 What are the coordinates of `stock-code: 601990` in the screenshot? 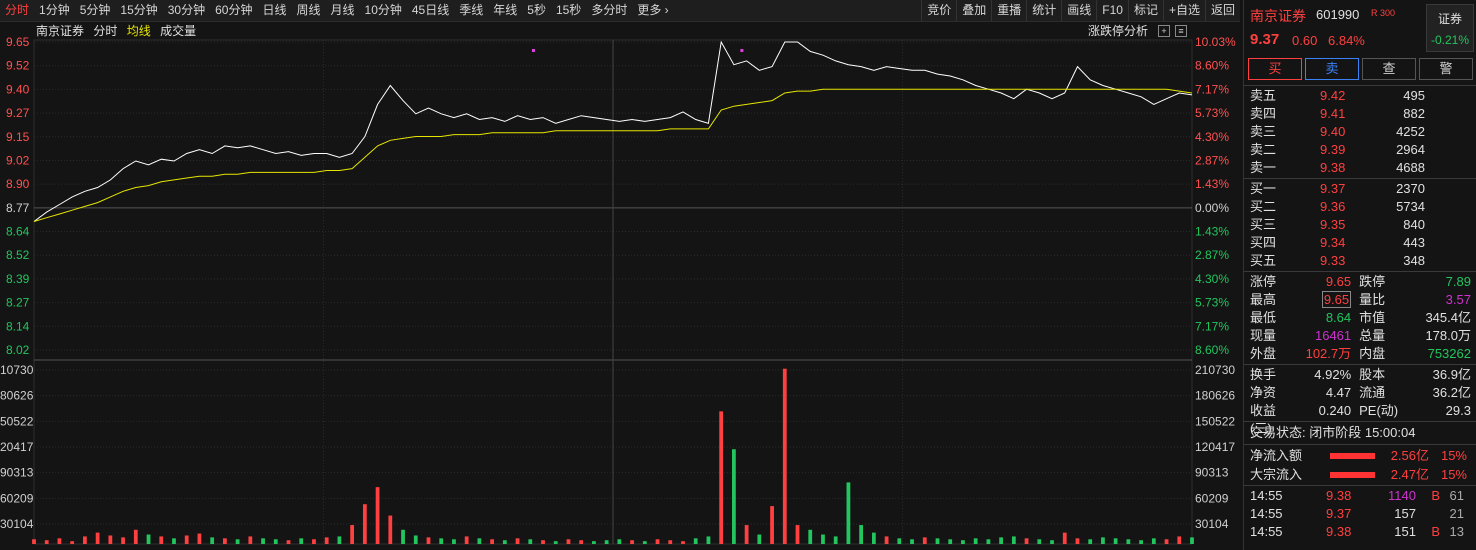 It's located at (1338, 14).